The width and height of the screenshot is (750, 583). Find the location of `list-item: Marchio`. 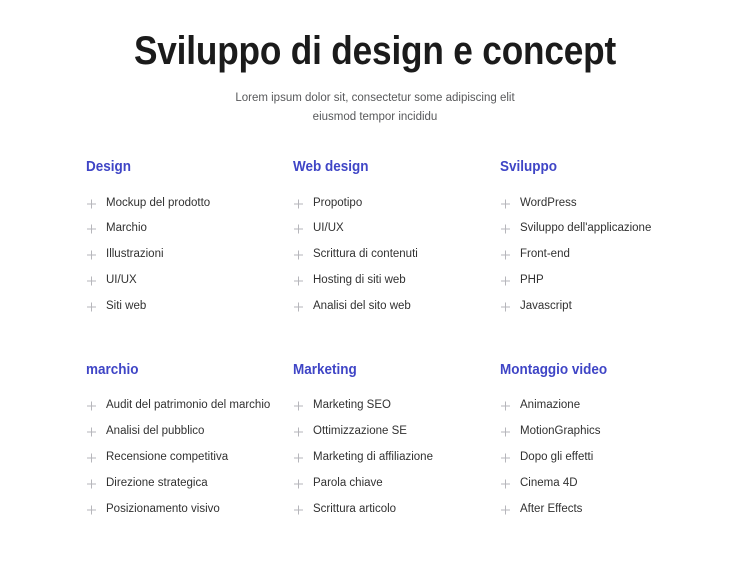

list-item: Marchio is located at coordinates (189, 228).